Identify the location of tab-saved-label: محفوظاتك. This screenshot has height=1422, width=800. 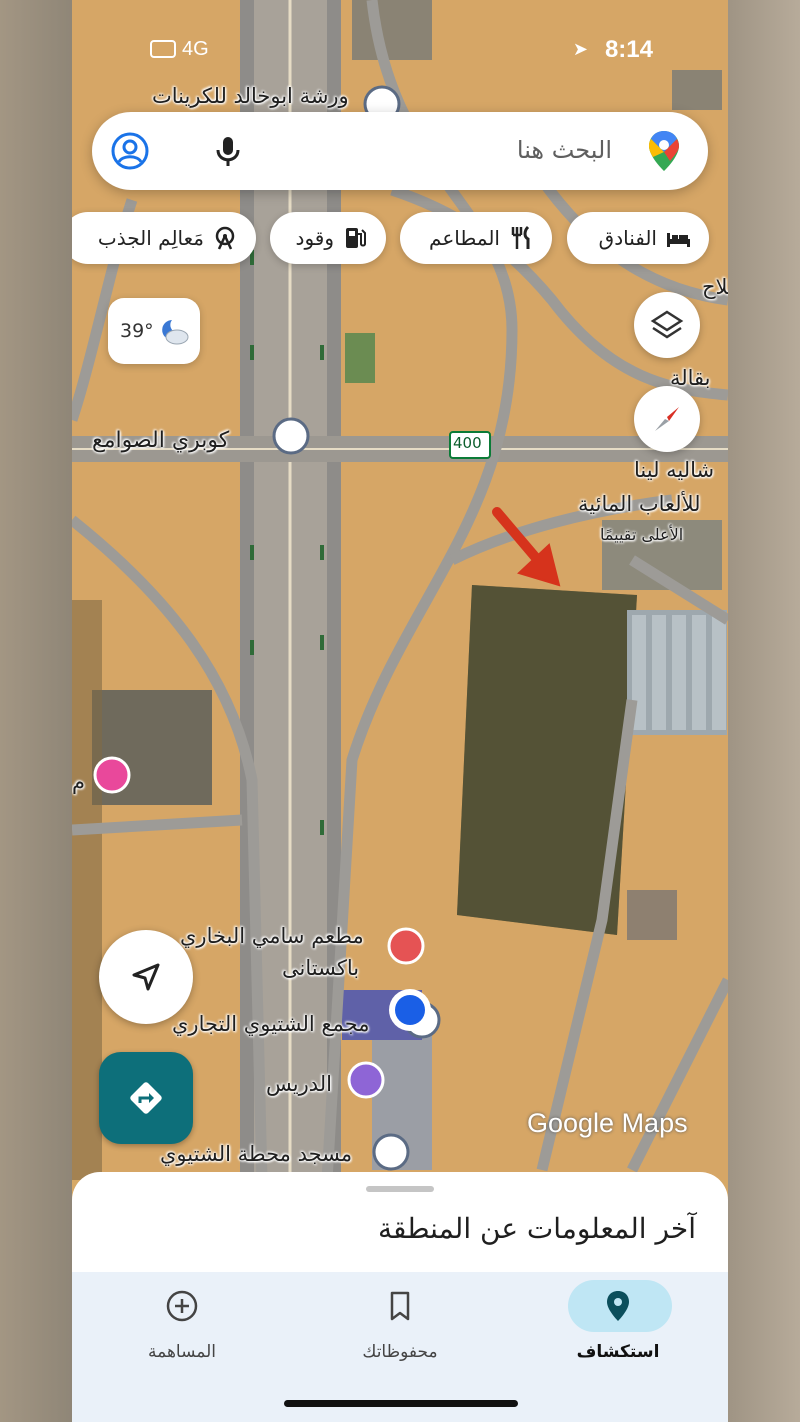
(400, 1352).